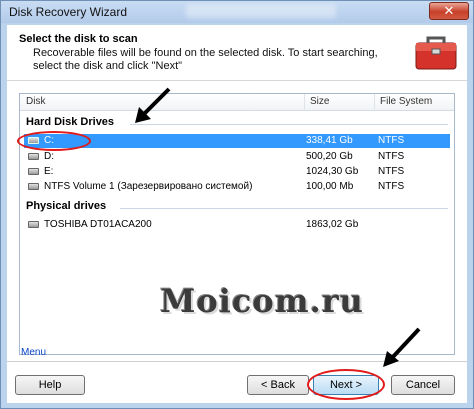 The height and width of the screenshot is (409, 474). I want to click on disk-row-toshiba: TOSHIBA DT01ACA200 1863,02 Gb, so click(237, 225).